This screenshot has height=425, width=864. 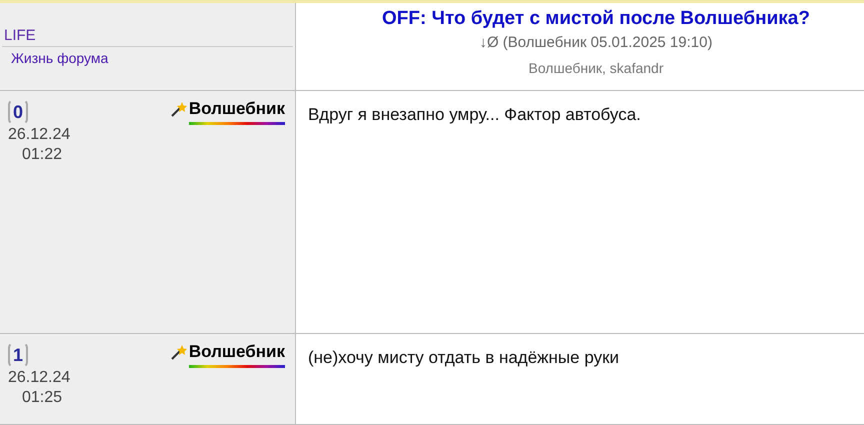 What do you see at coordinates (19, 35) in the screenshot?
I see `forum-code: LIFE` at bounding box center [19, 35].